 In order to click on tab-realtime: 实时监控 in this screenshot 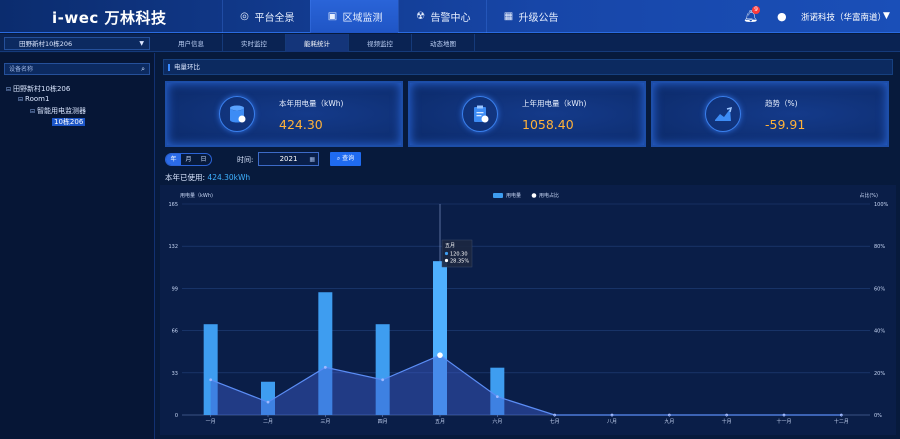, I will do `click(254, 43)`.